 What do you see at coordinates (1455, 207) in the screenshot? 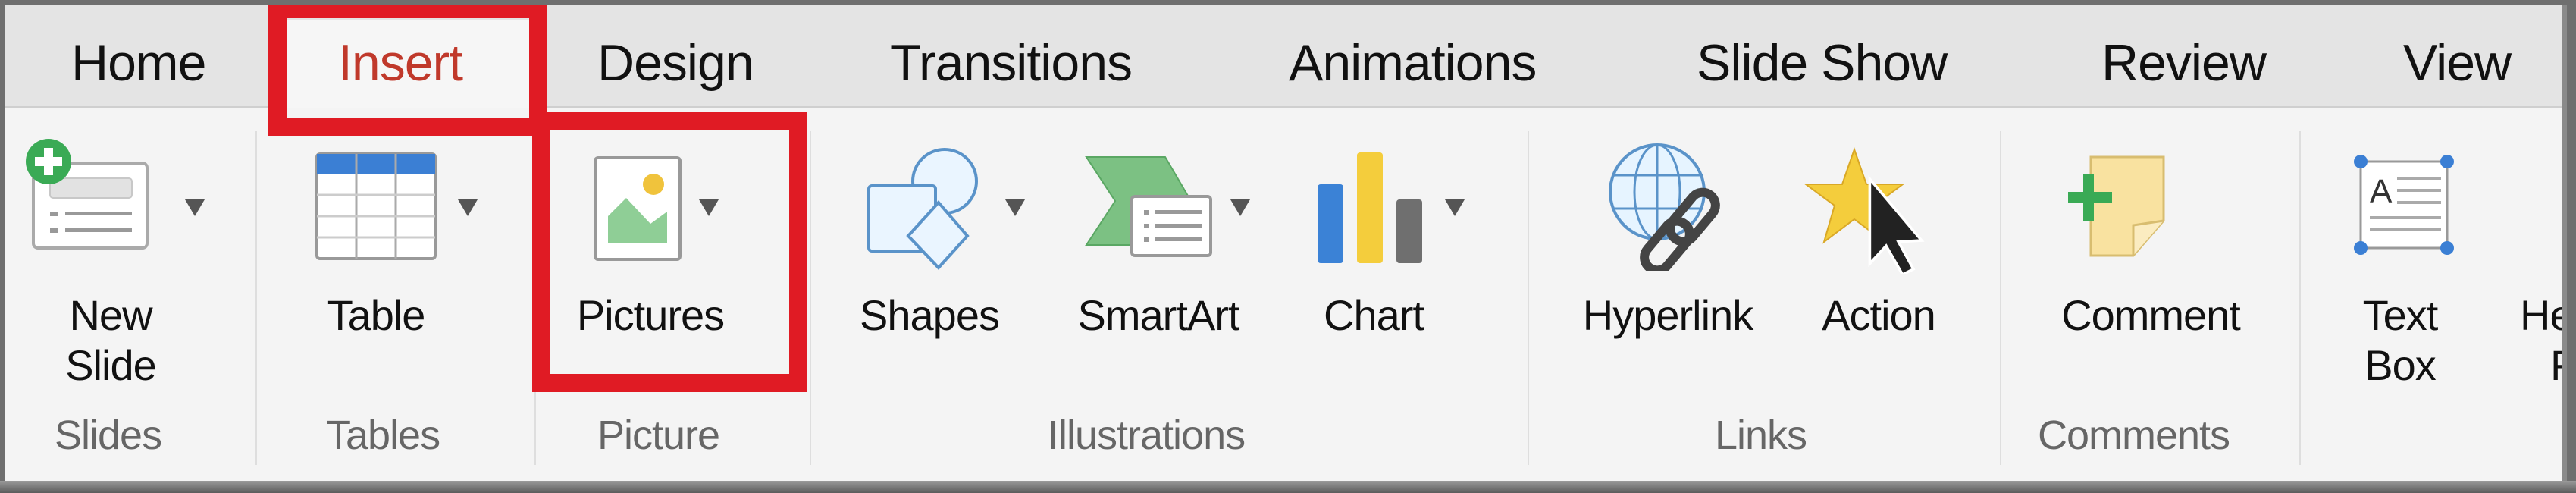
I see `chart-dropdown-caret` at bounding box center [1455, 207].